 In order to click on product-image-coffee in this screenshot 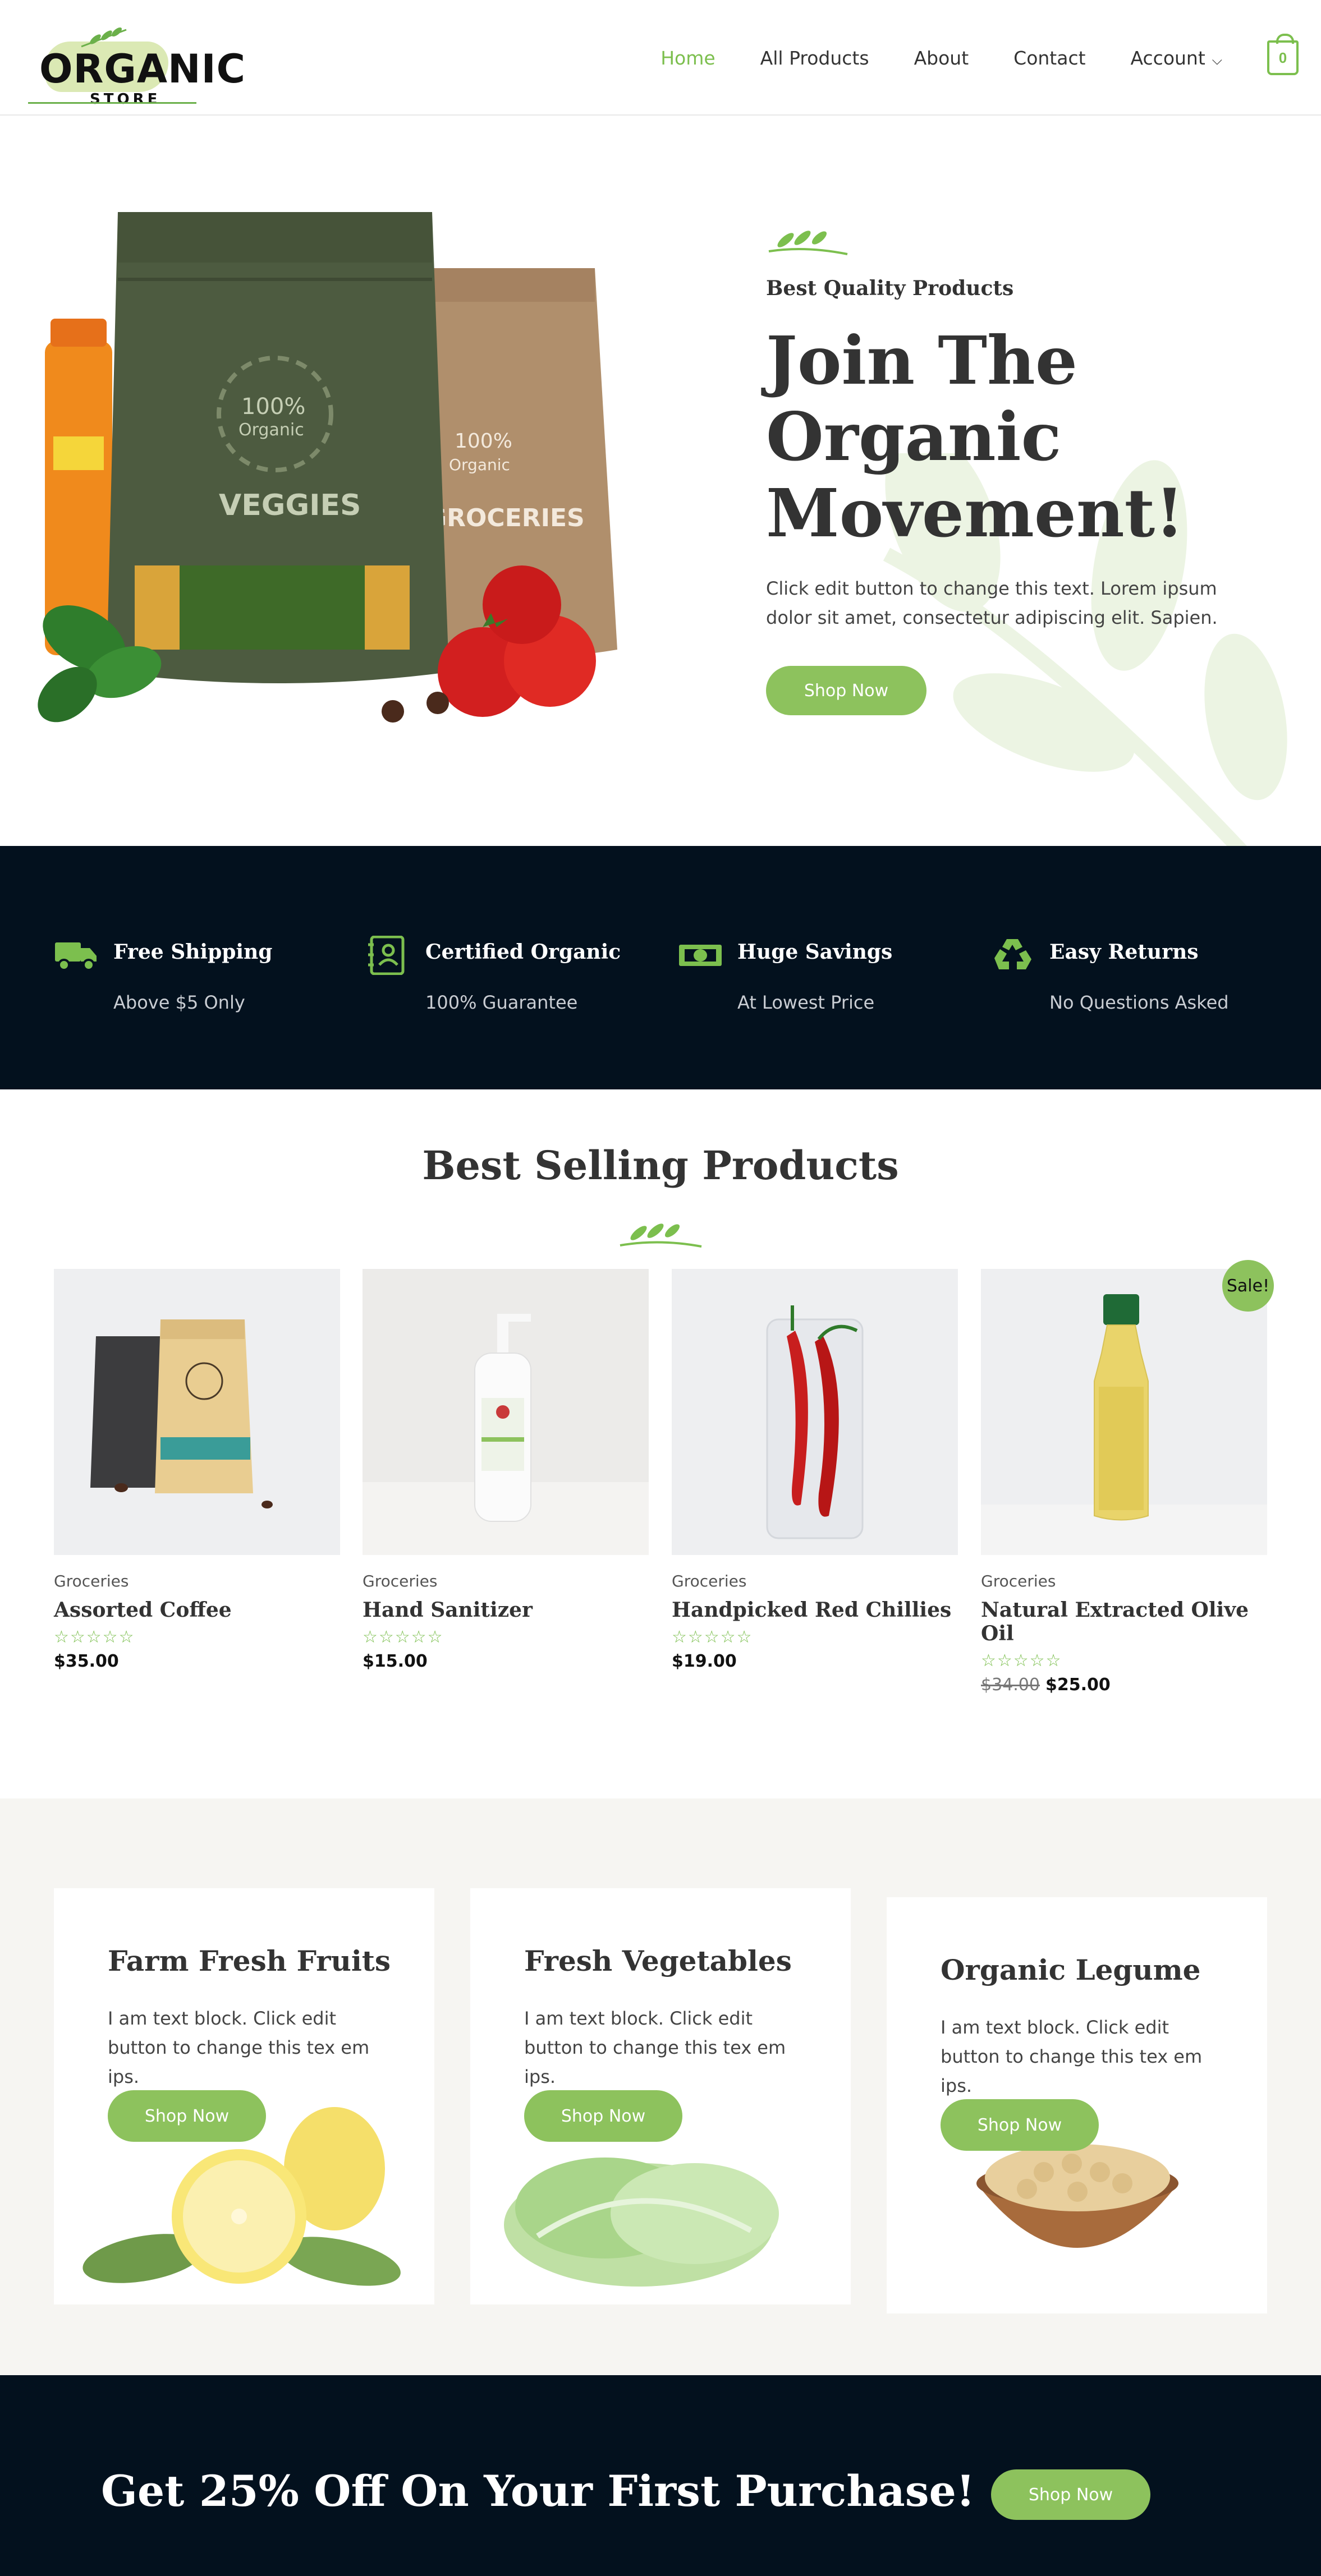, I will do `click(197, 1412)`.